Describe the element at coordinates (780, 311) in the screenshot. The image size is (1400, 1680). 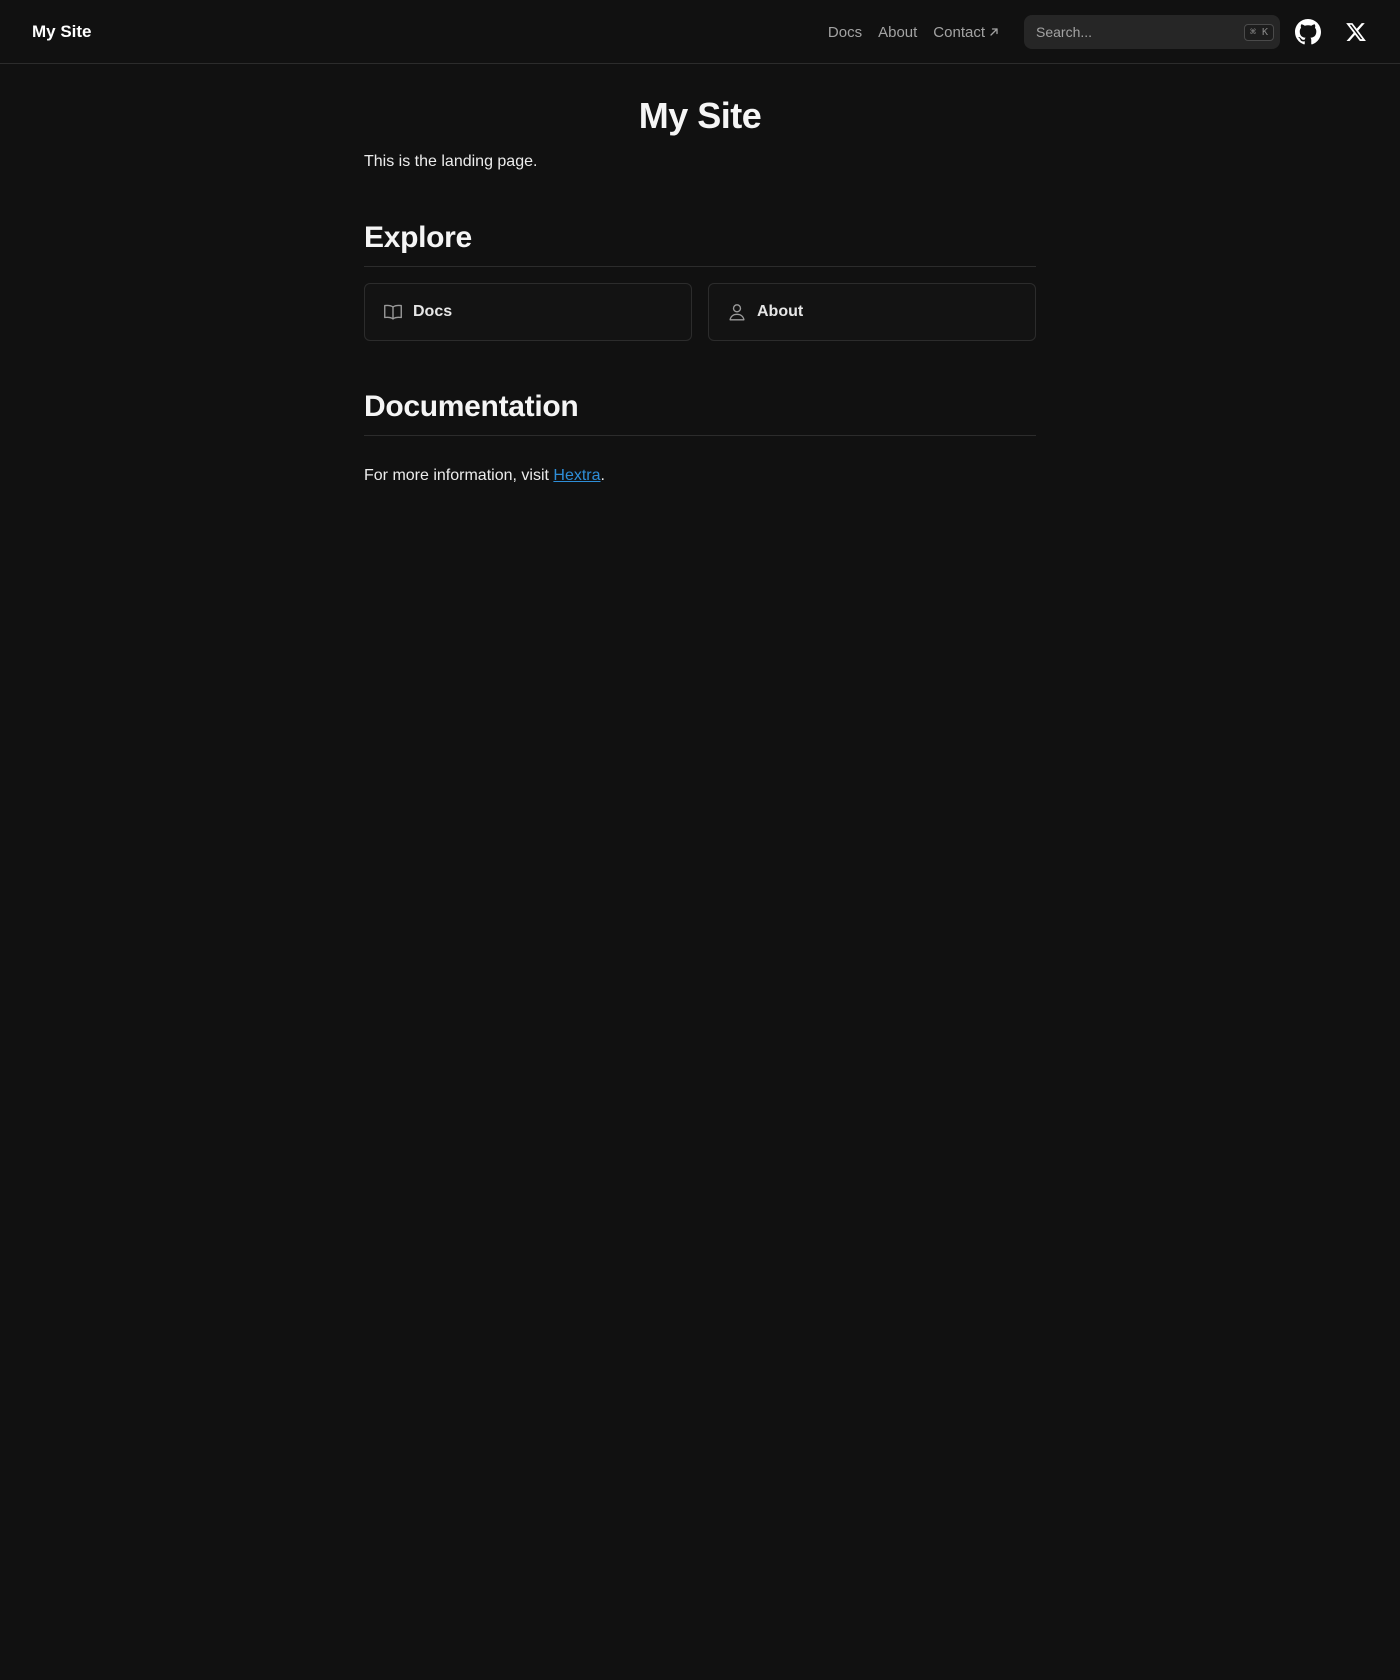
I see `card-about-label: About` at that location.